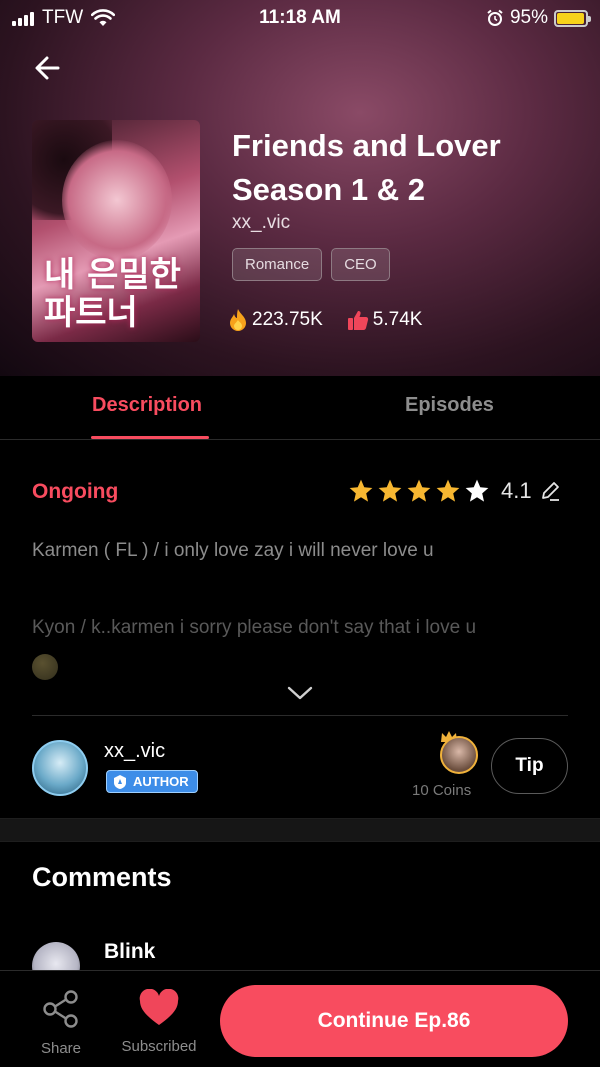  Describe the element at coordinates (325, 320) in the screenshot. I see `book-stats: 223.75K 5.74K` at that location.